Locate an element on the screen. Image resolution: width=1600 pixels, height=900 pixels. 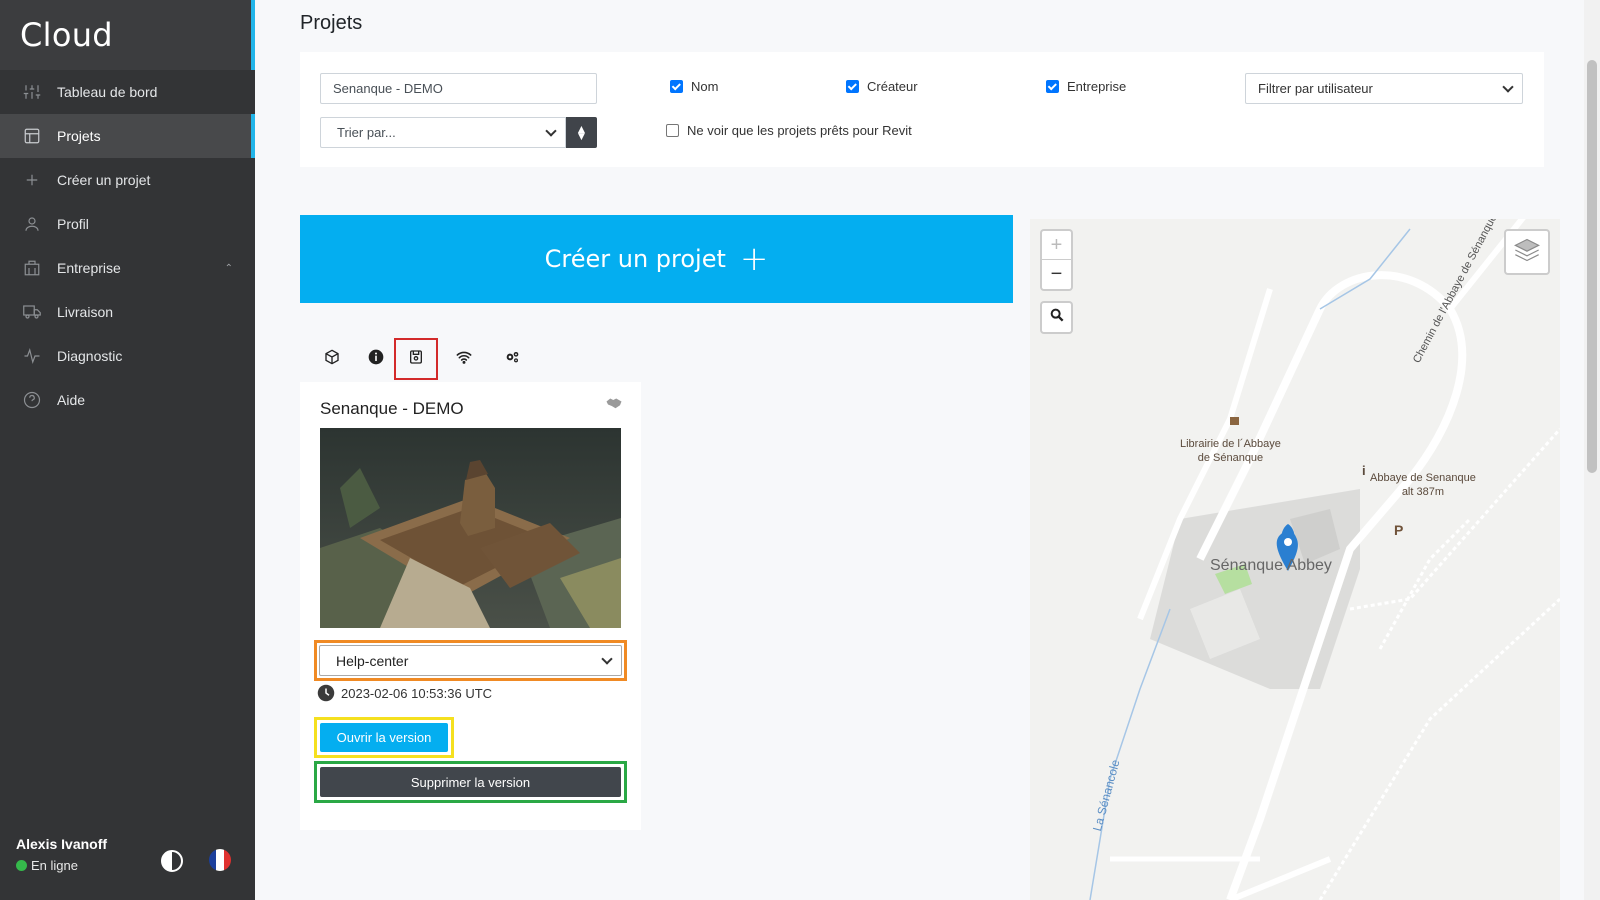
version-date-text: 2023-02-06 10:53:36 UTC is located at coordinates (417, 693).